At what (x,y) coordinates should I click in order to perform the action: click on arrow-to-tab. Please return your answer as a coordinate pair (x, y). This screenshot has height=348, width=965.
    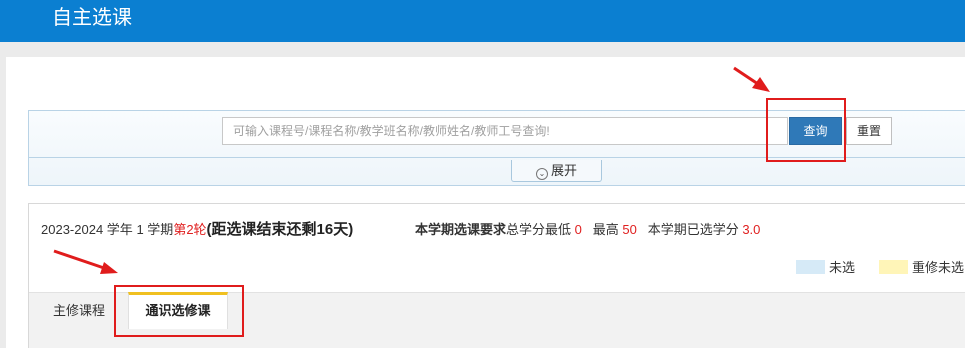
    Looking at the image, I should click on (85, 261).